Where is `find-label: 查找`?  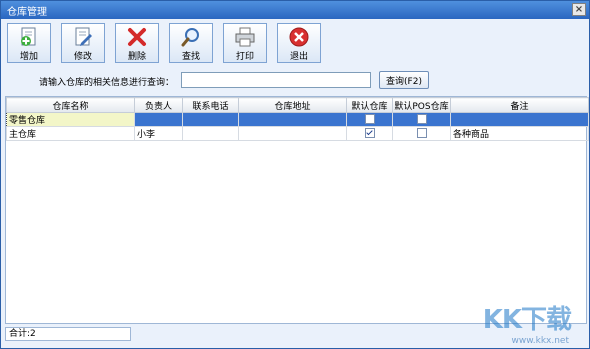
find-label: 查找 is located at coordinates (190, 57).